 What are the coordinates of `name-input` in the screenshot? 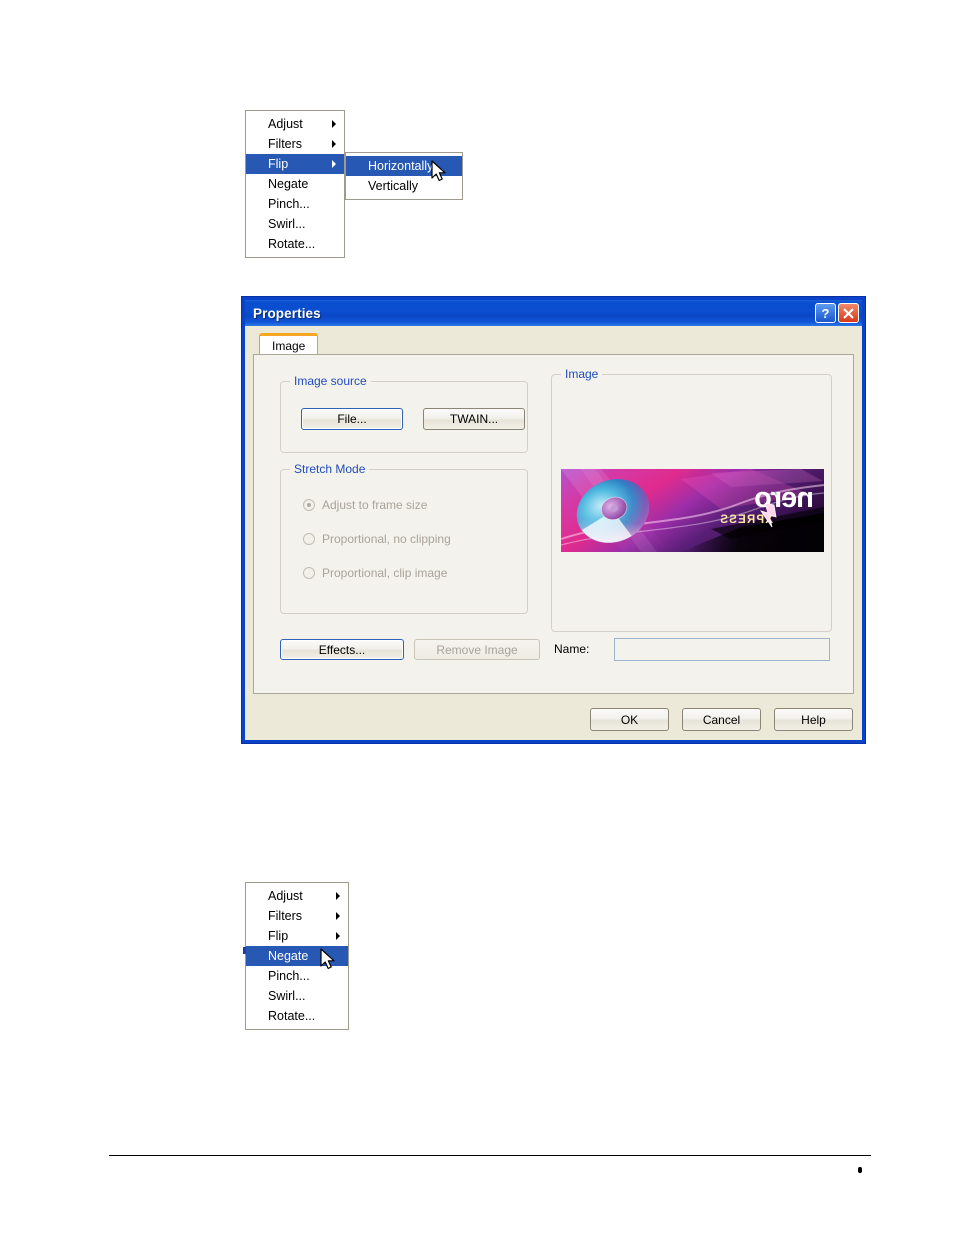 It's located at (722, 649).